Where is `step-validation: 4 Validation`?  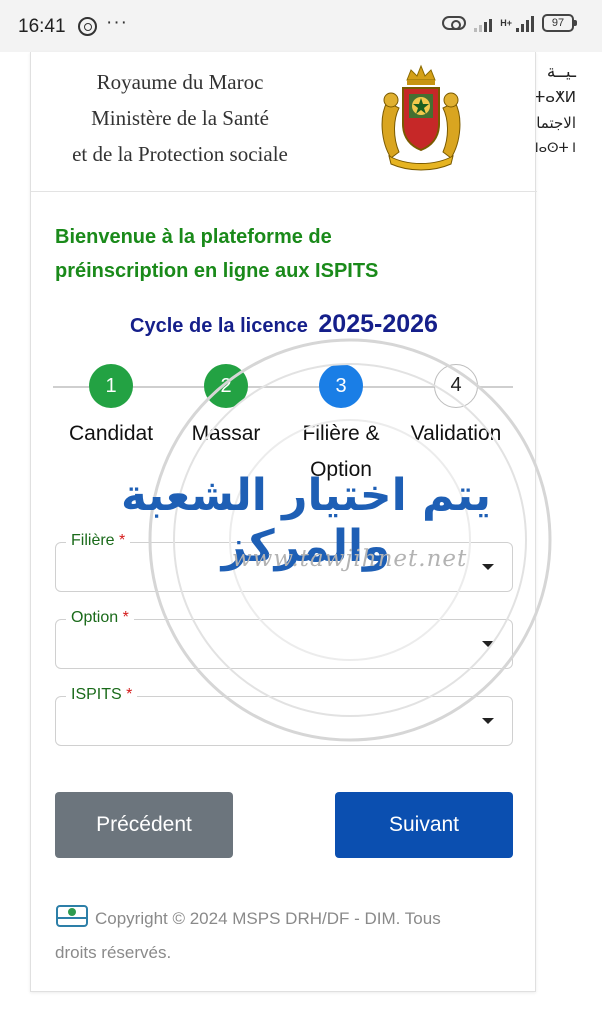
step-validation: 4 Validation is located at coordinates (456, 408).